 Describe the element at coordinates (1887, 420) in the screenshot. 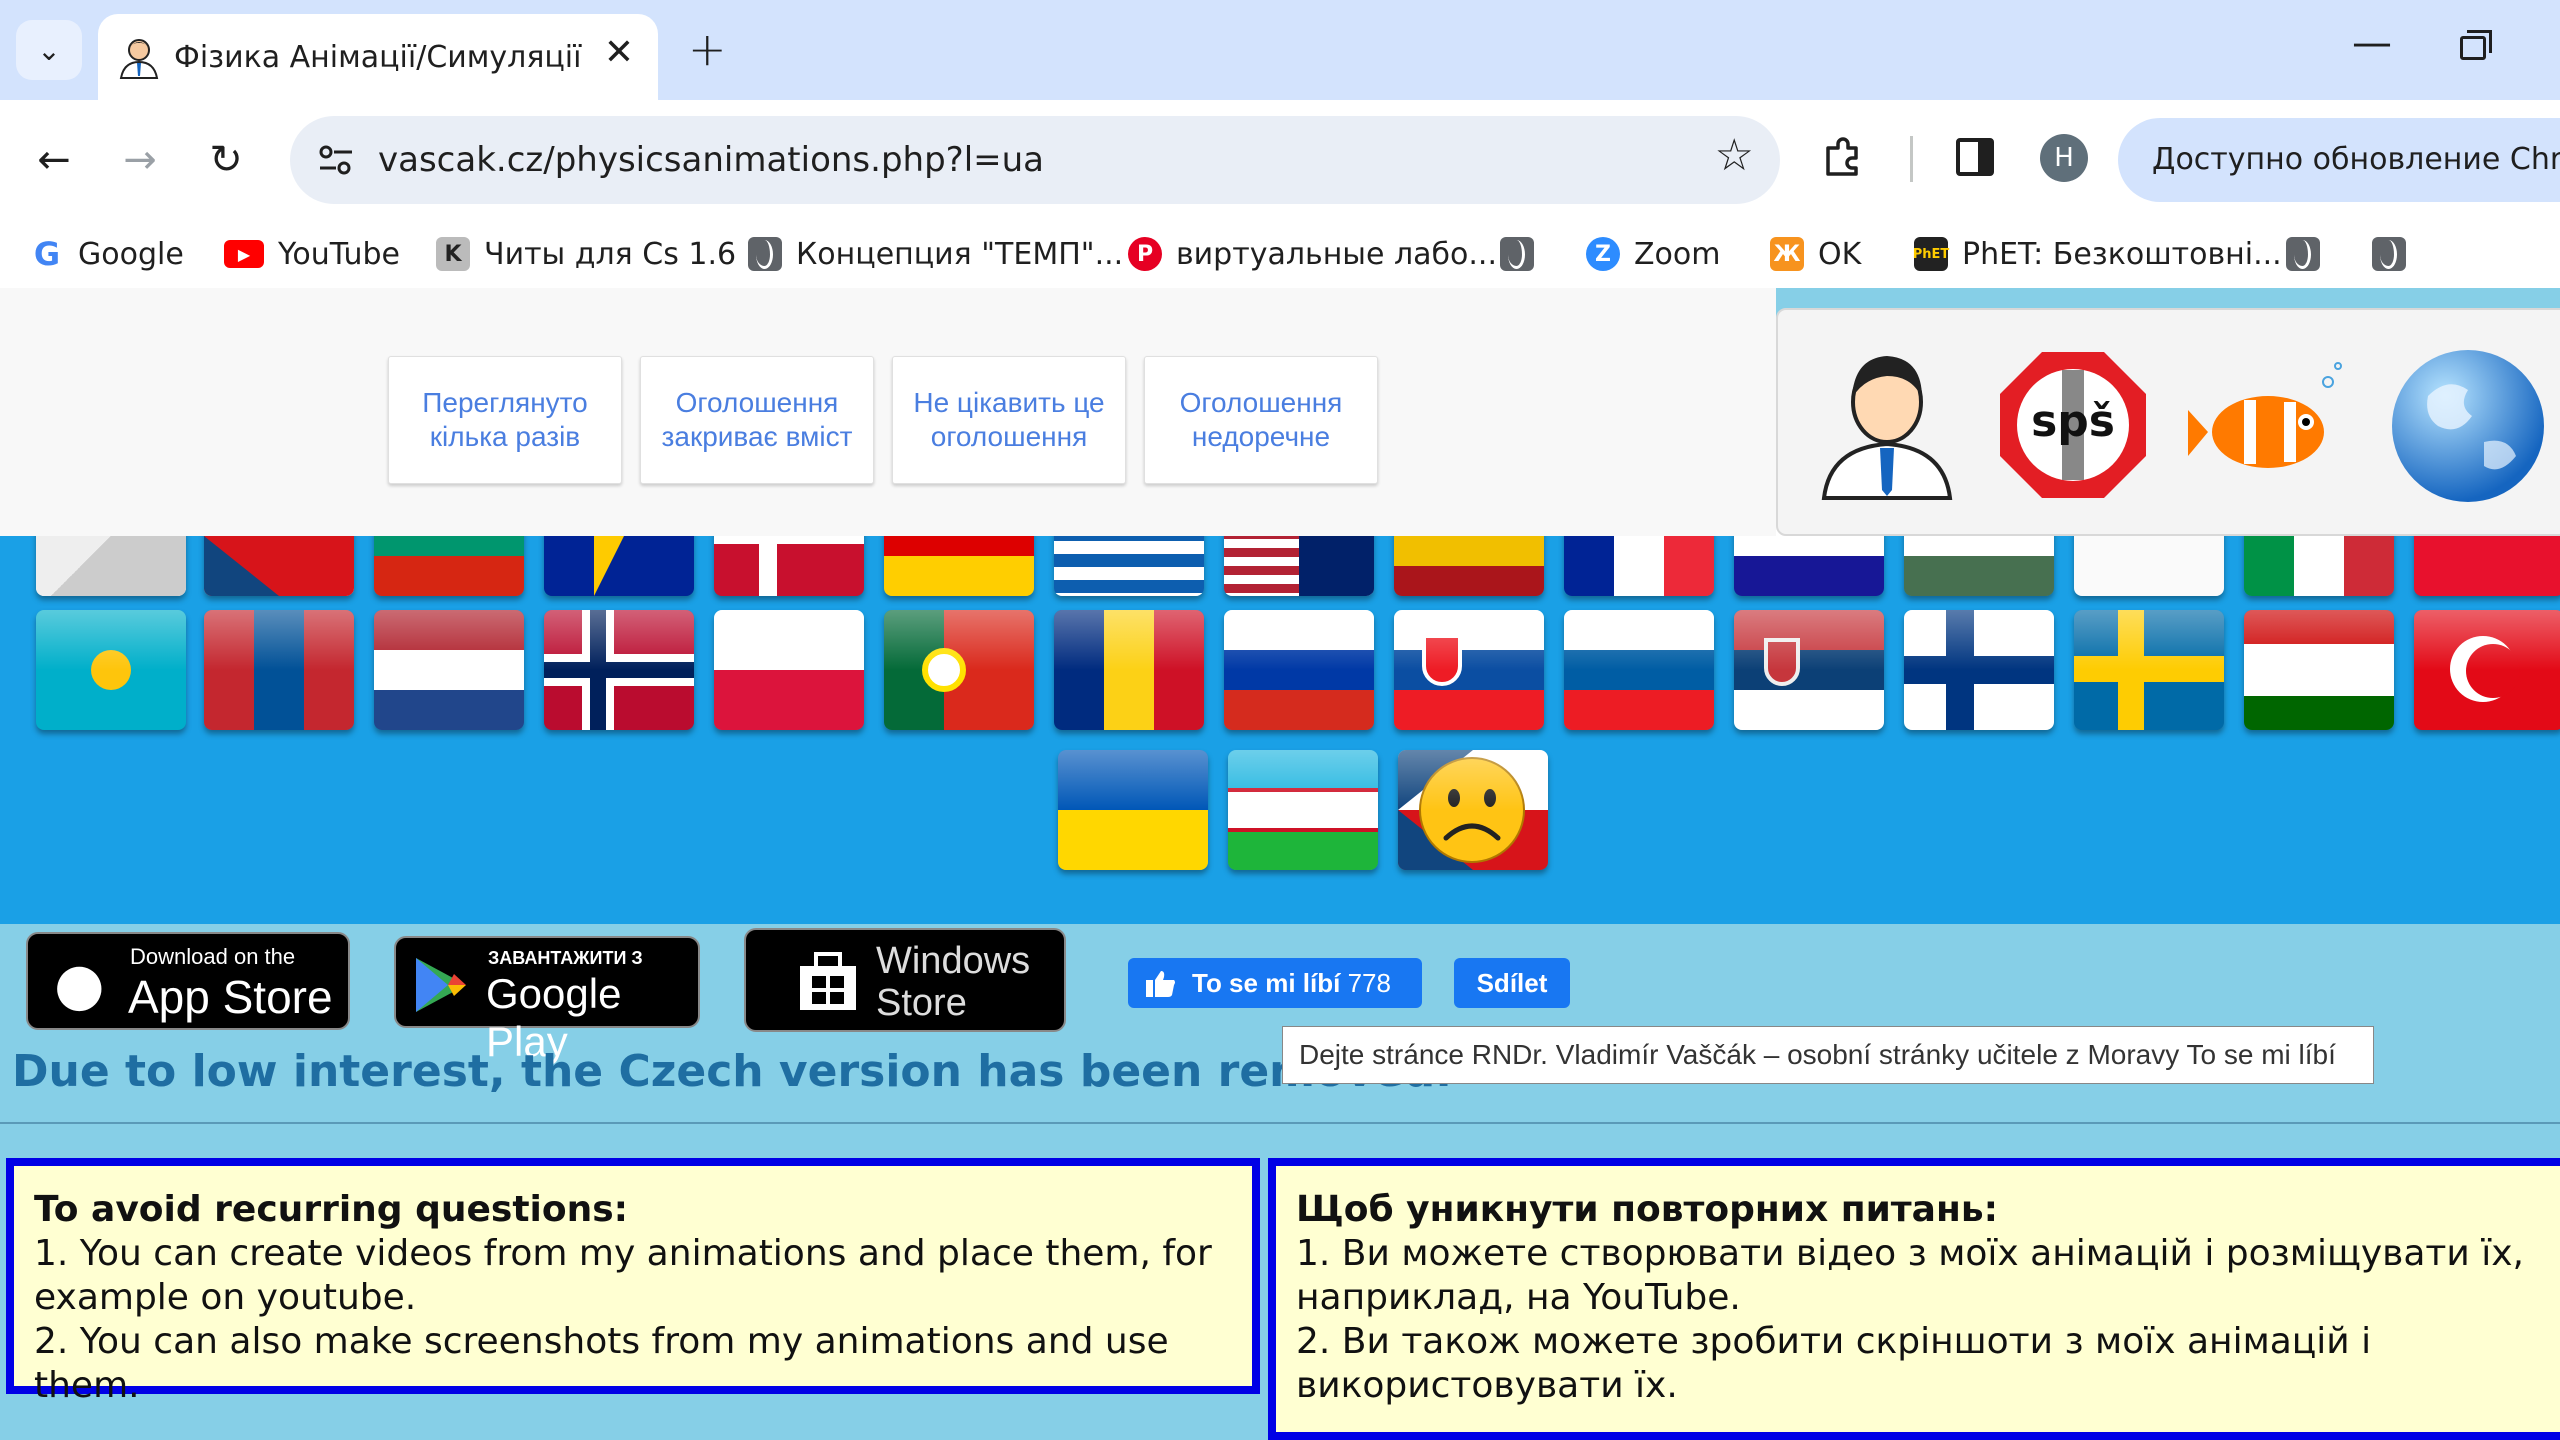

I see `teacher-icon` at that location.